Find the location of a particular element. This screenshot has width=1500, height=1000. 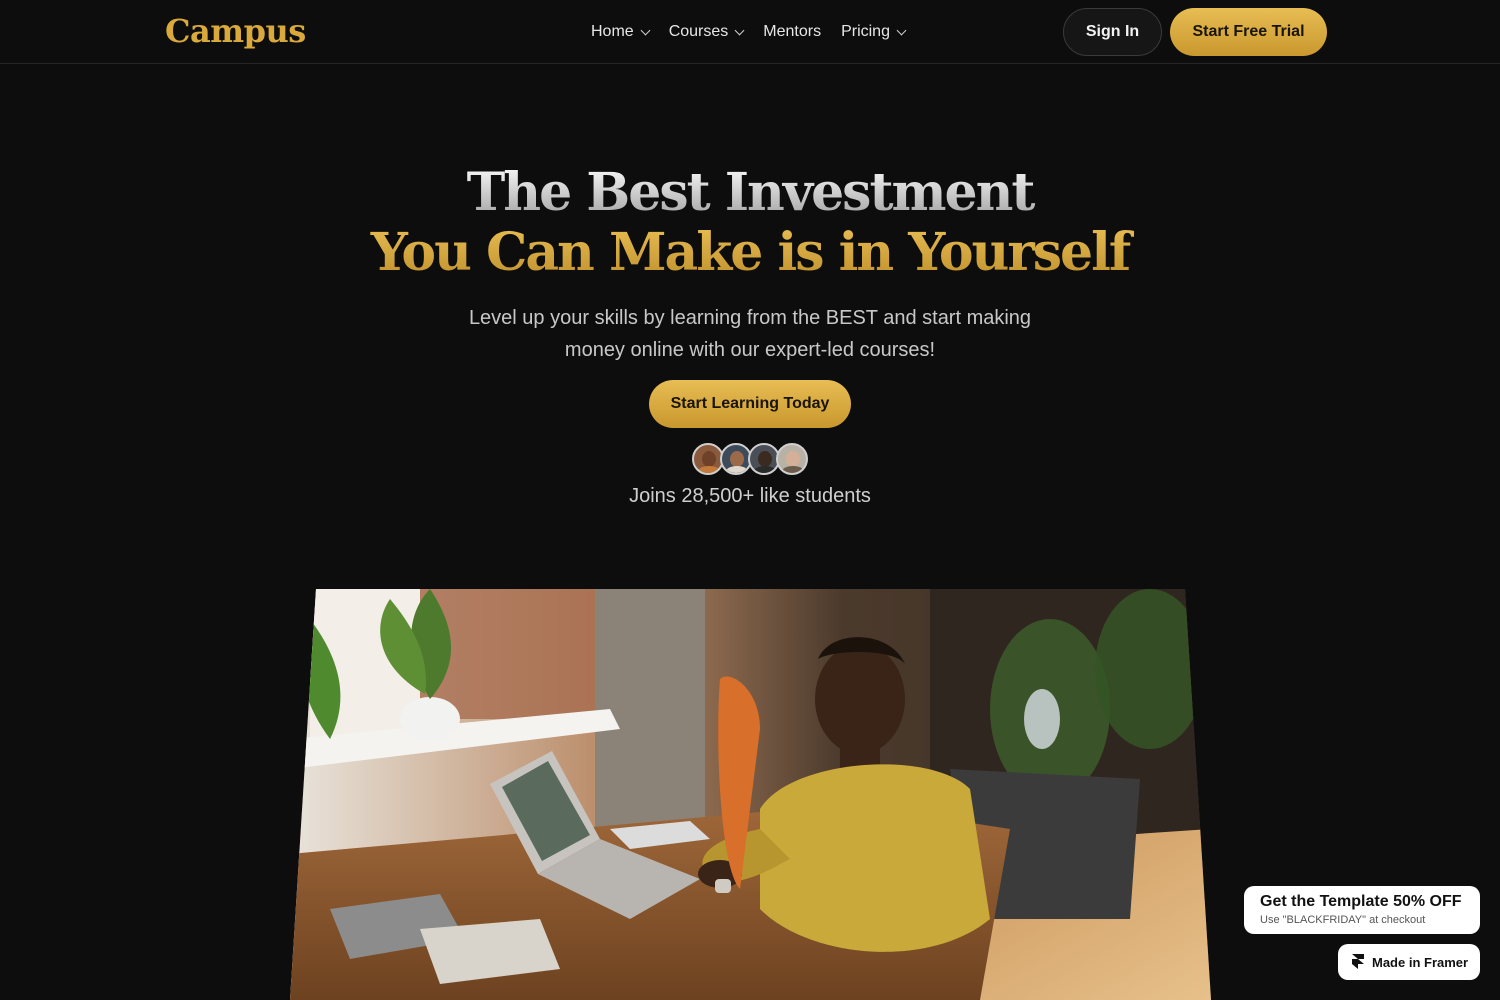

promo-title: Get the Template 50% OFF is located at coordinates (1361, 901).